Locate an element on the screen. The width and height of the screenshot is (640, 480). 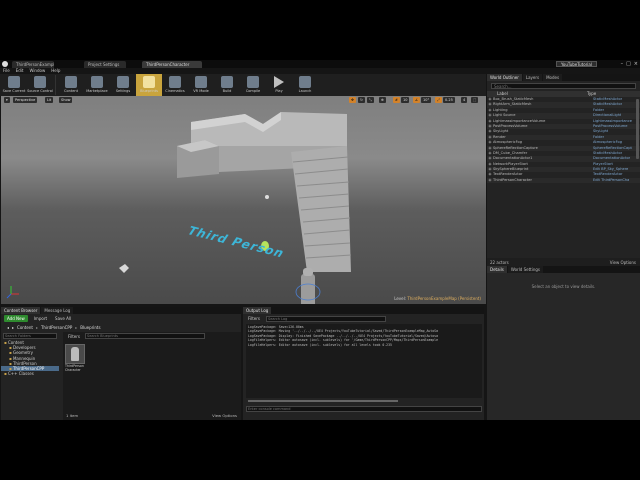
settings-button: Settings is located at coordinates (123, 85).